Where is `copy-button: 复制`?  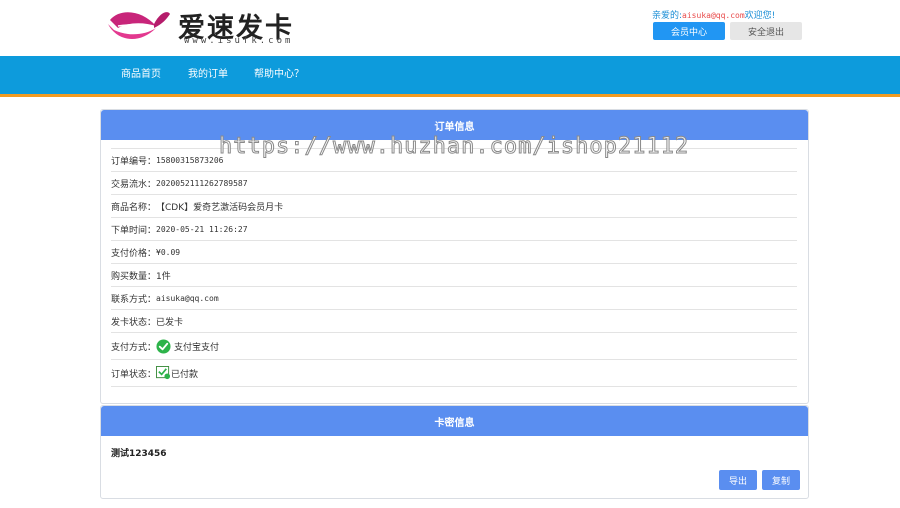
copy-button: 复制 is located at coordinates (781, 480).